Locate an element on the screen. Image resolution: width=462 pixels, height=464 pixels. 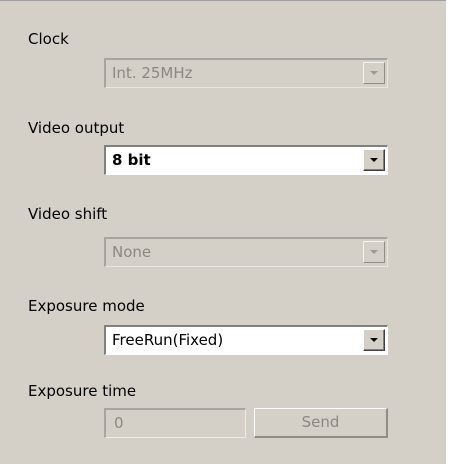
window-edge is located at coordinates (454, 232).